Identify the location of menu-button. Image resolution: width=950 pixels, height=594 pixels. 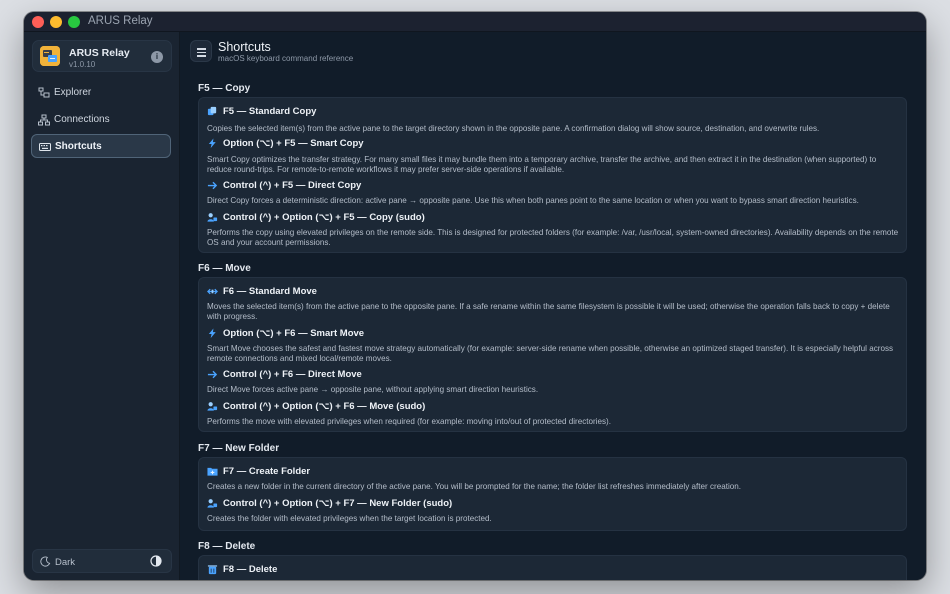
(201, 51).